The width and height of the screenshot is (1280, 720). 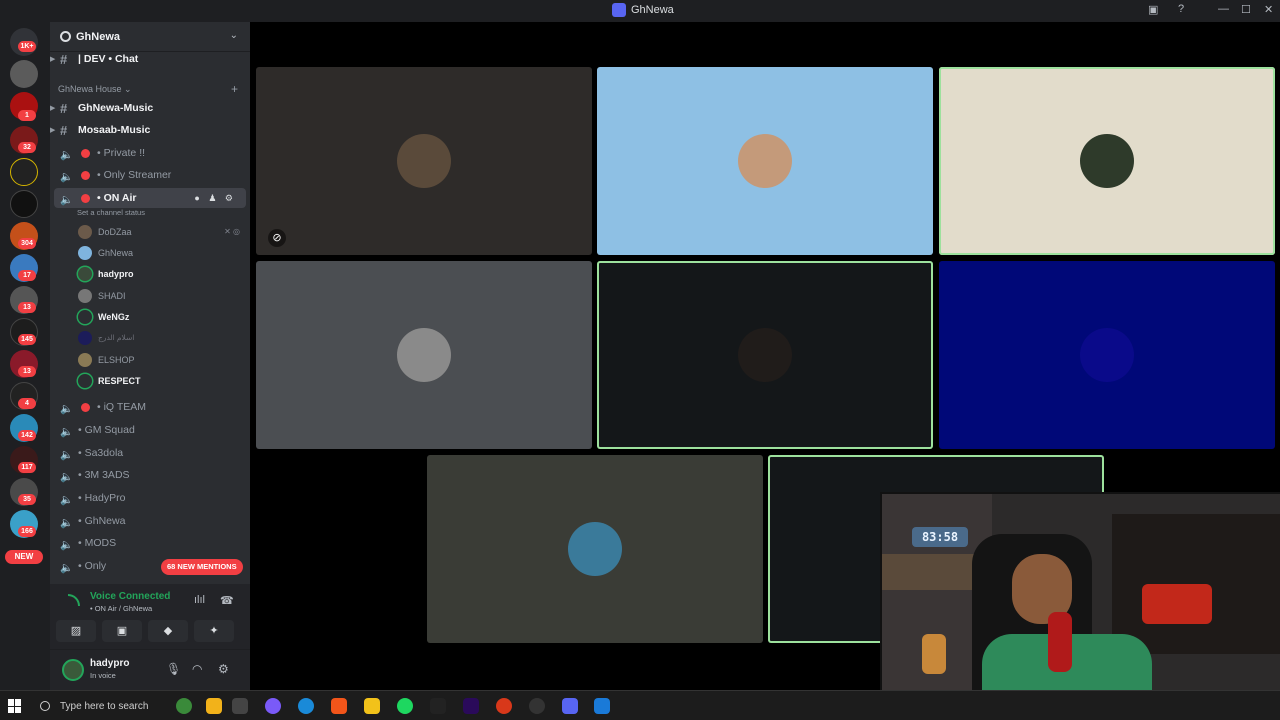 I want to click on badge: 17, so click(x=27, y=275).